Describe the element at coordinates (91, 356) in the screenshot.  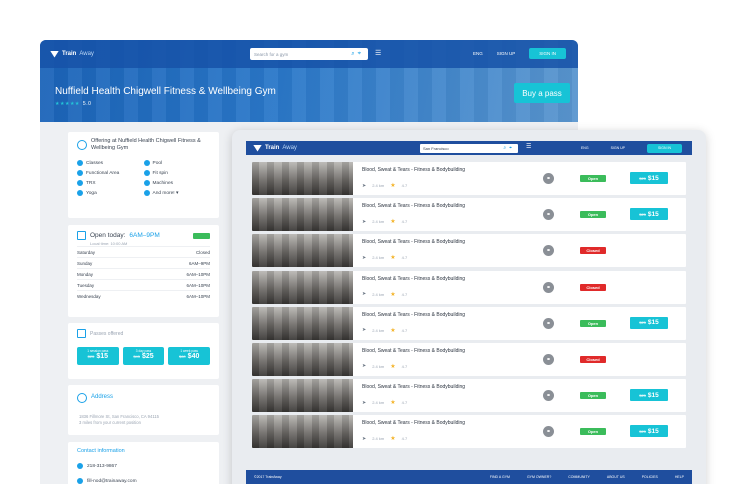
I see `pass-old-price: $25` at that location.